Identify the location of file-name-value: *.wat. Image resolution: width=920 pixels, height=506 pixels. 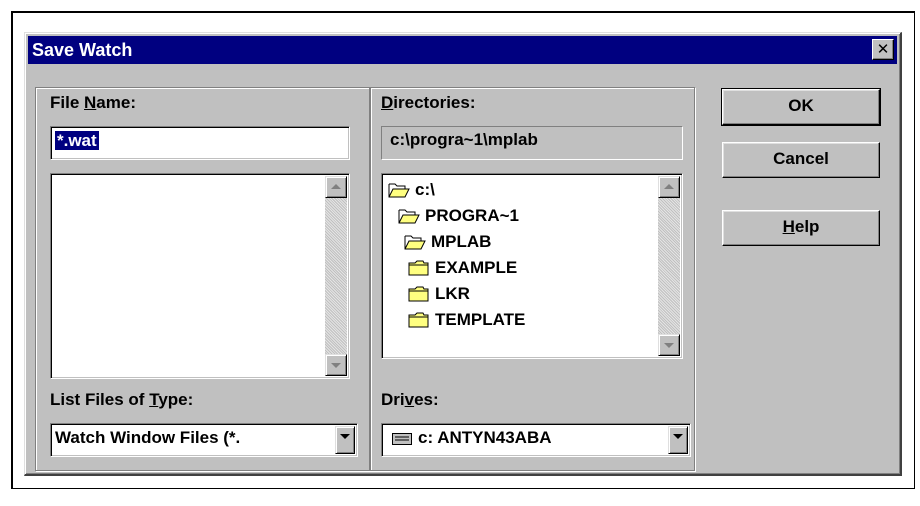
(77, 140).